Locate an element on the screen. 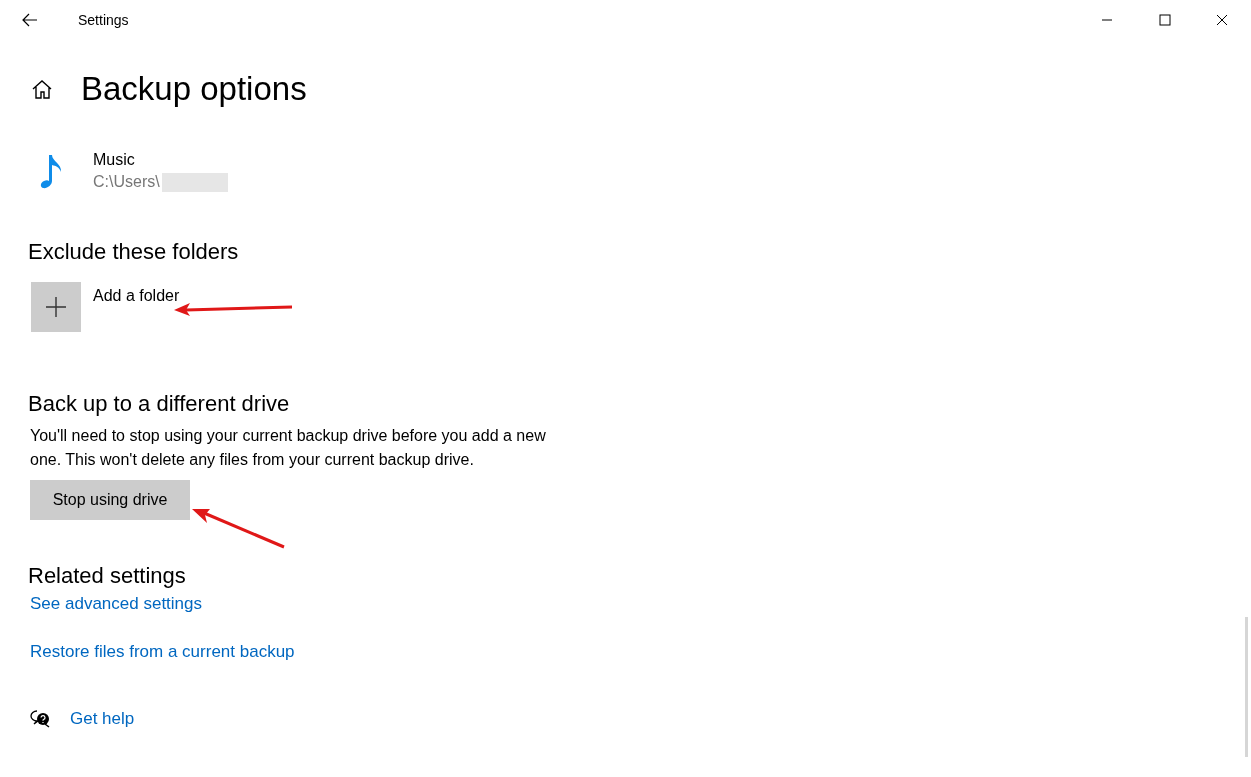 The width and height of the screenshot is (1251, 777). description-text: You'll need to stop using your current backup drive before you add a new one. This won't delete any files from your current backup drive. is located at coordinates (288, 448).